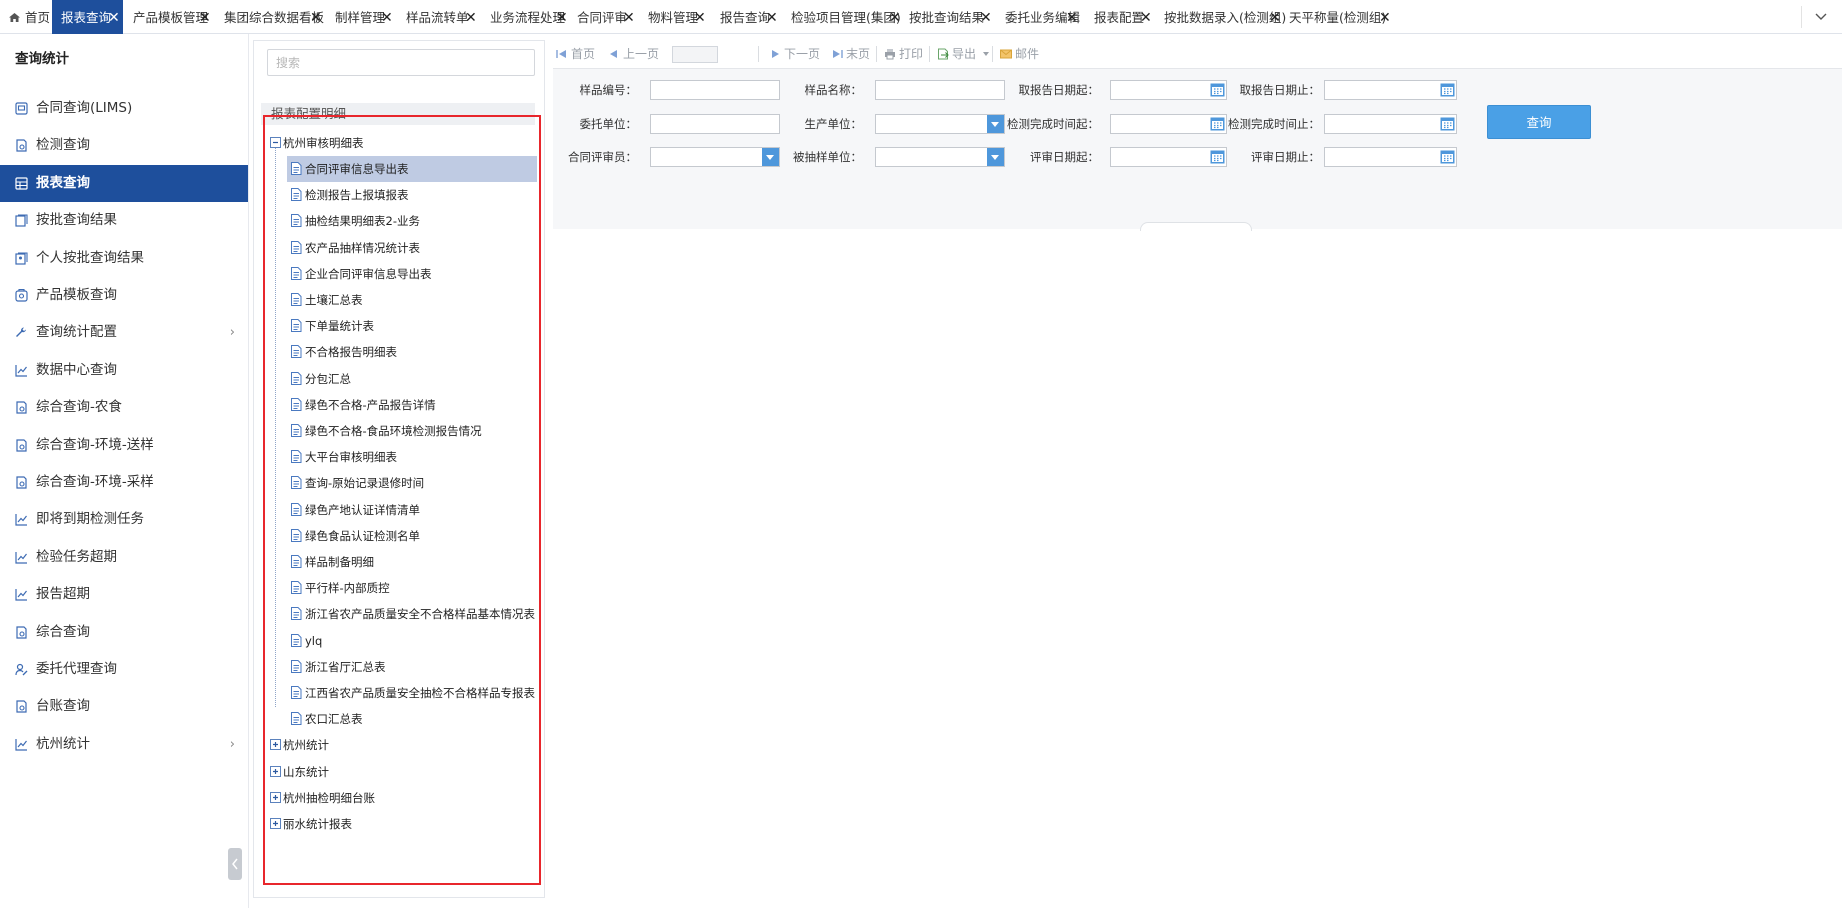  What do you see at coordinates (334, 300) in the screenshot?
I see `tree-node-label: 土壤汇总表` at bounding box center [334, 300].